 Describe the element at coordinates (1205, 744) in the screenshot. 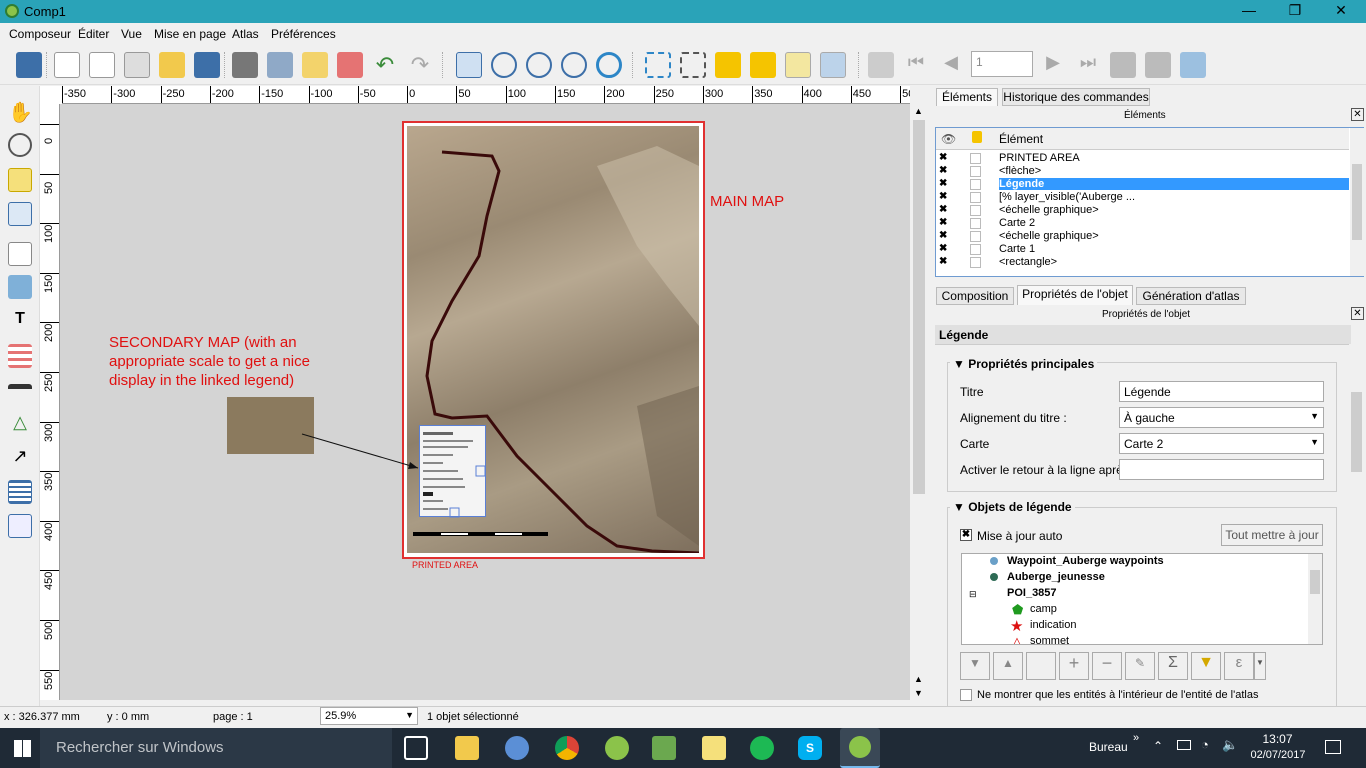

I see `wifi-icon: ◔` at that location.